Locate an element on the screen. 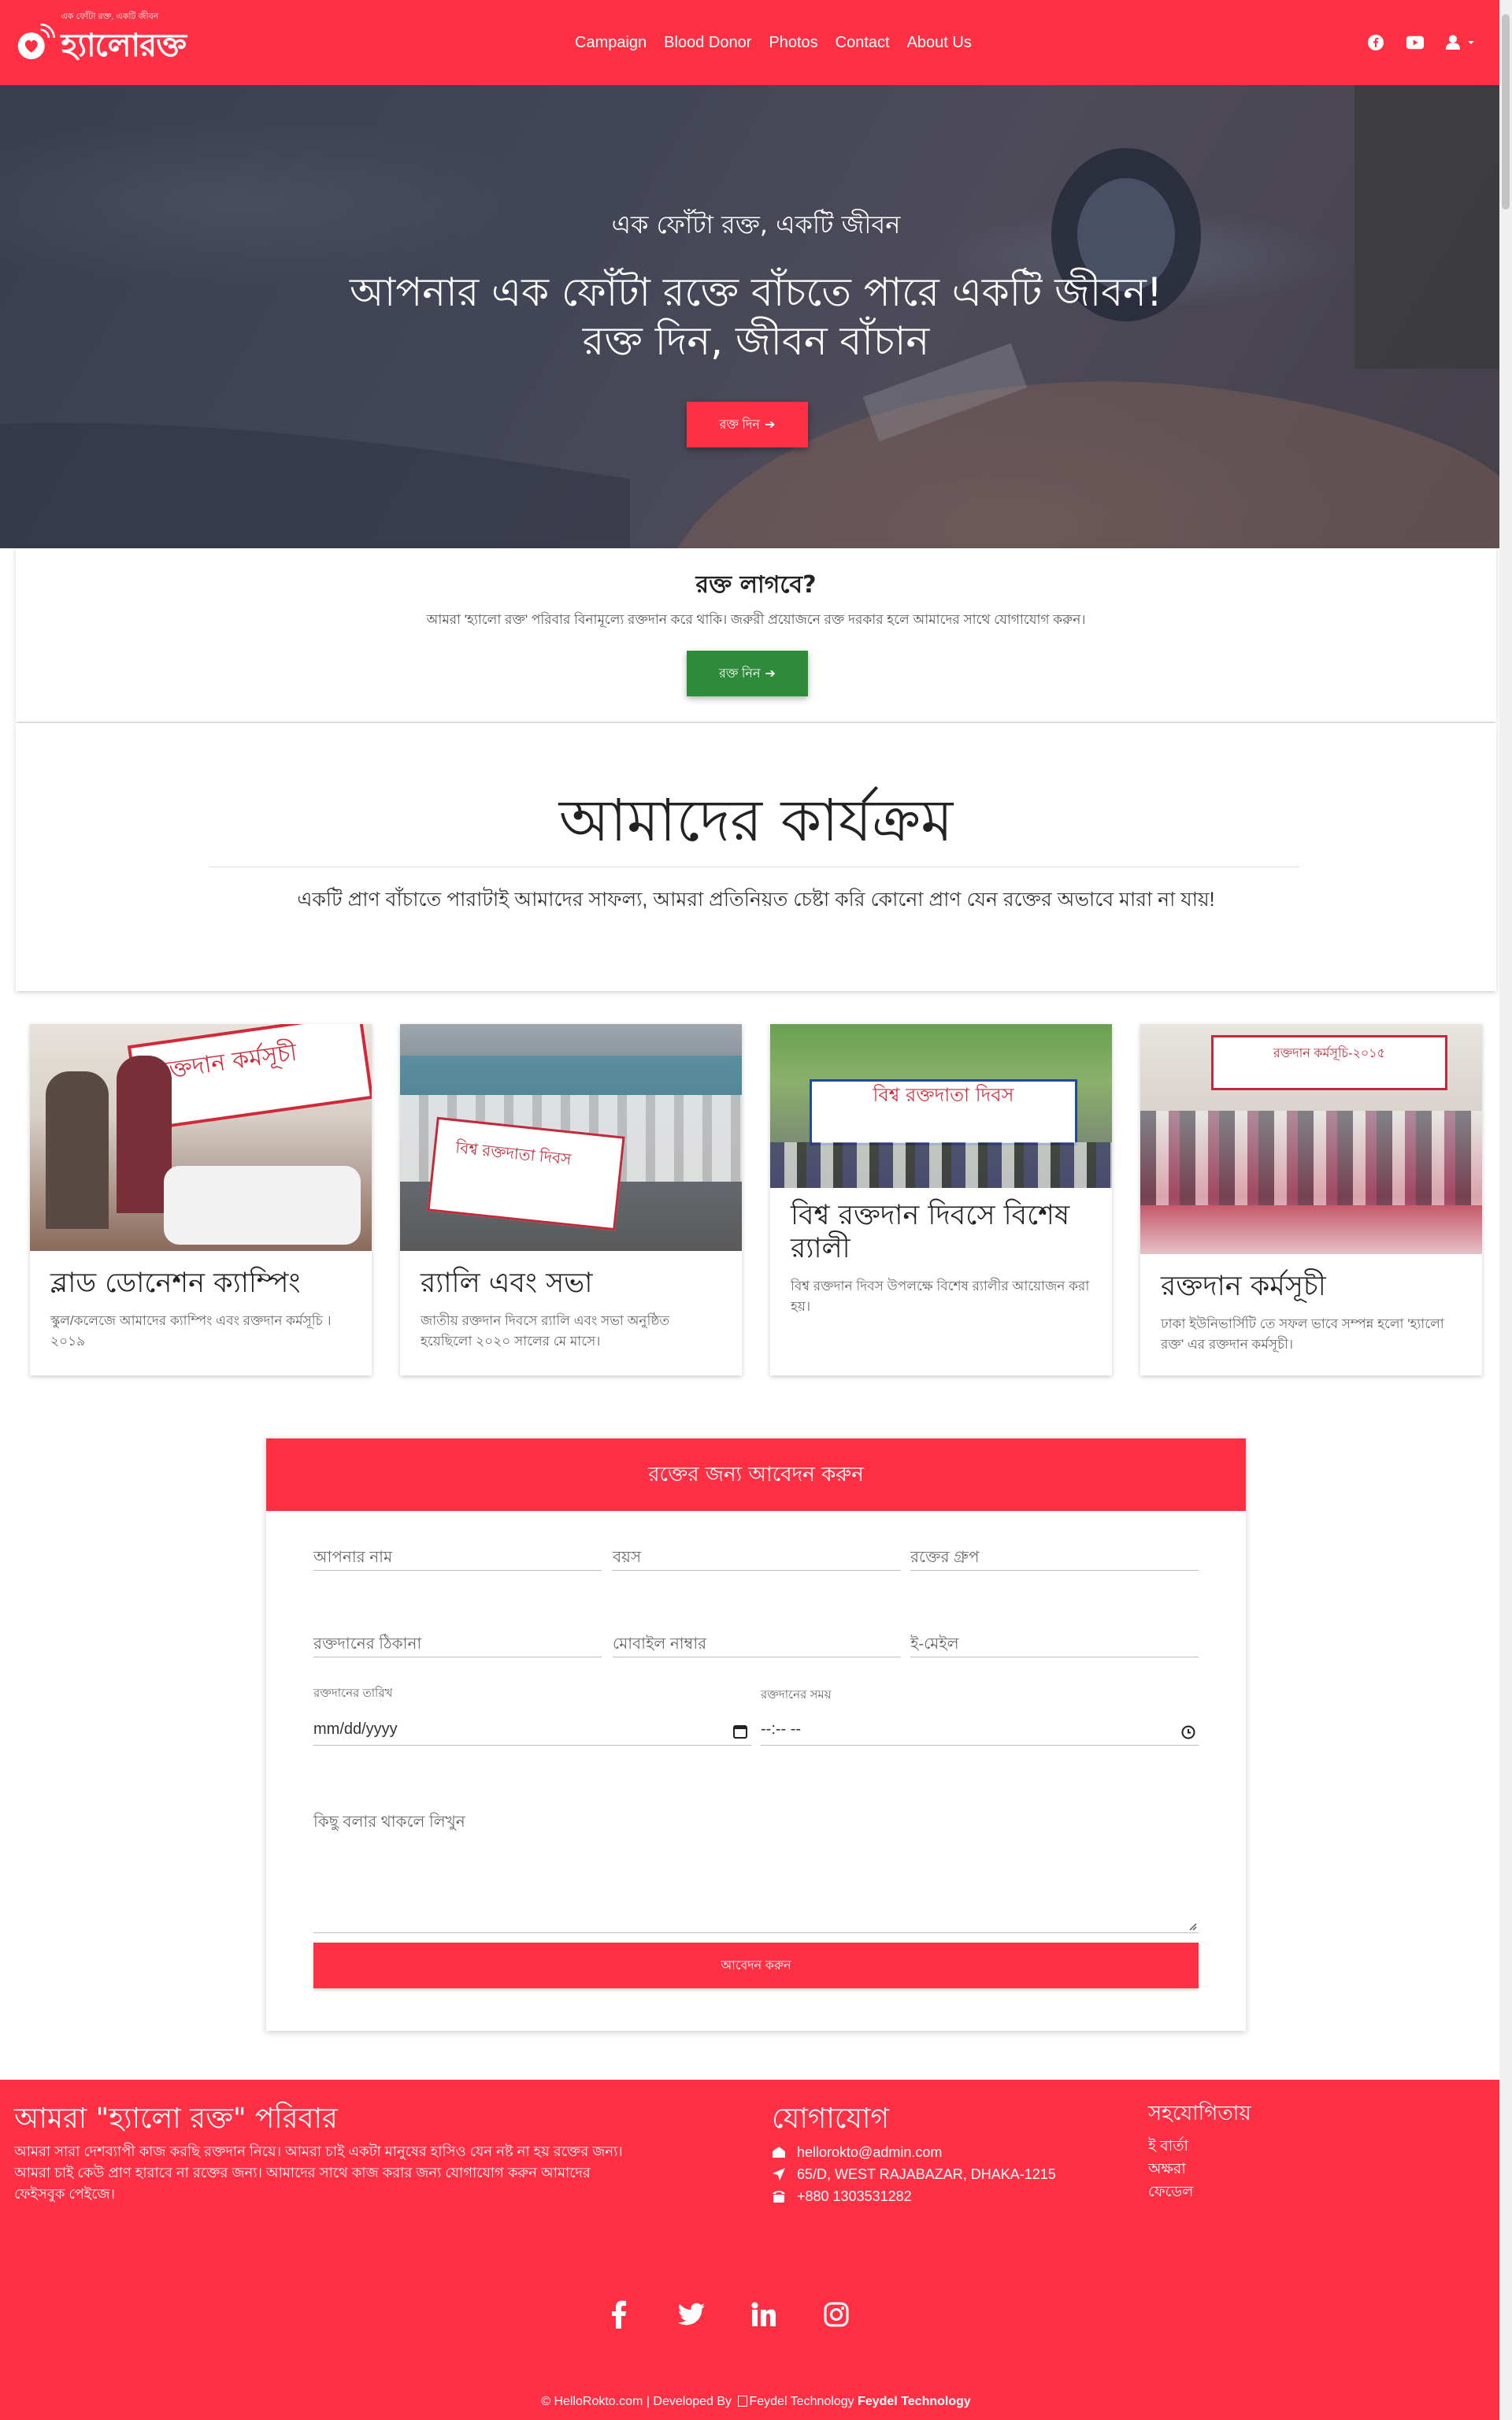 The image size is (1512, 2420). nav-blood-donor: Blood Donor is located at coordinates (707, 43).